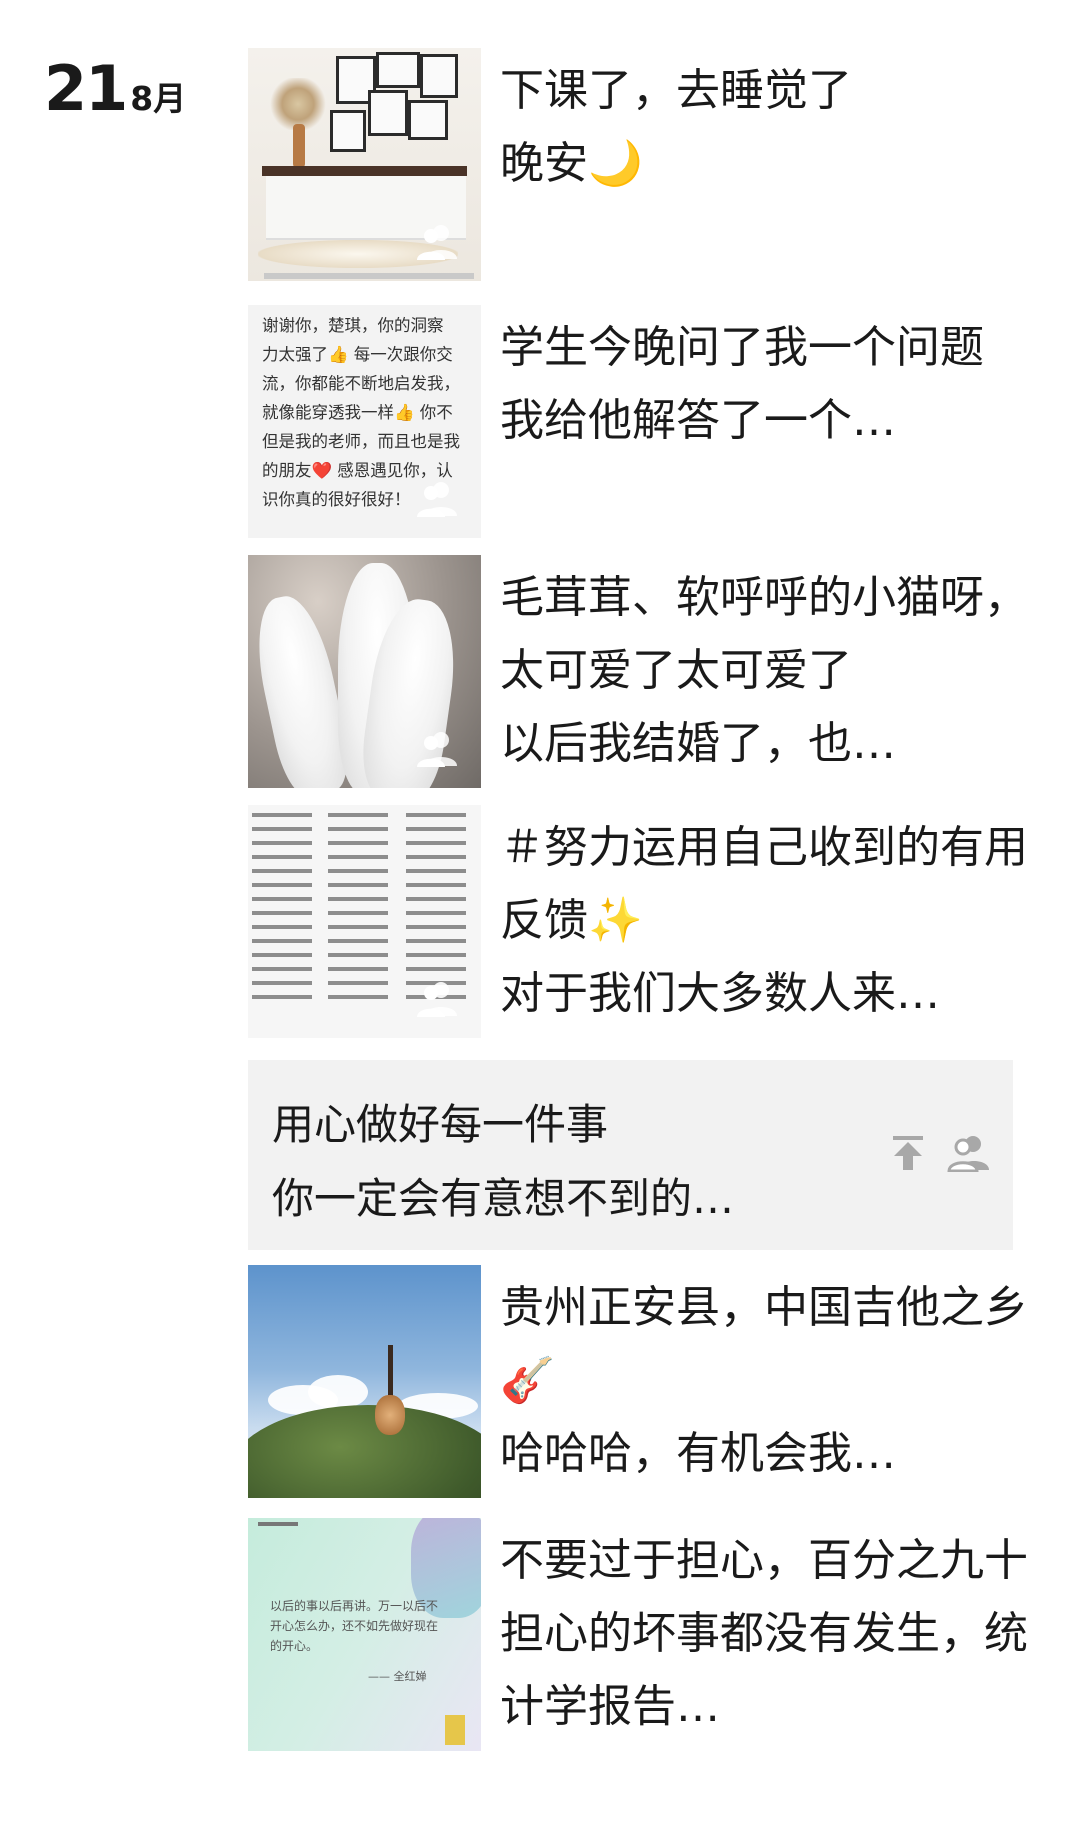  I want to click on date-day: 21, so click(86, 88).